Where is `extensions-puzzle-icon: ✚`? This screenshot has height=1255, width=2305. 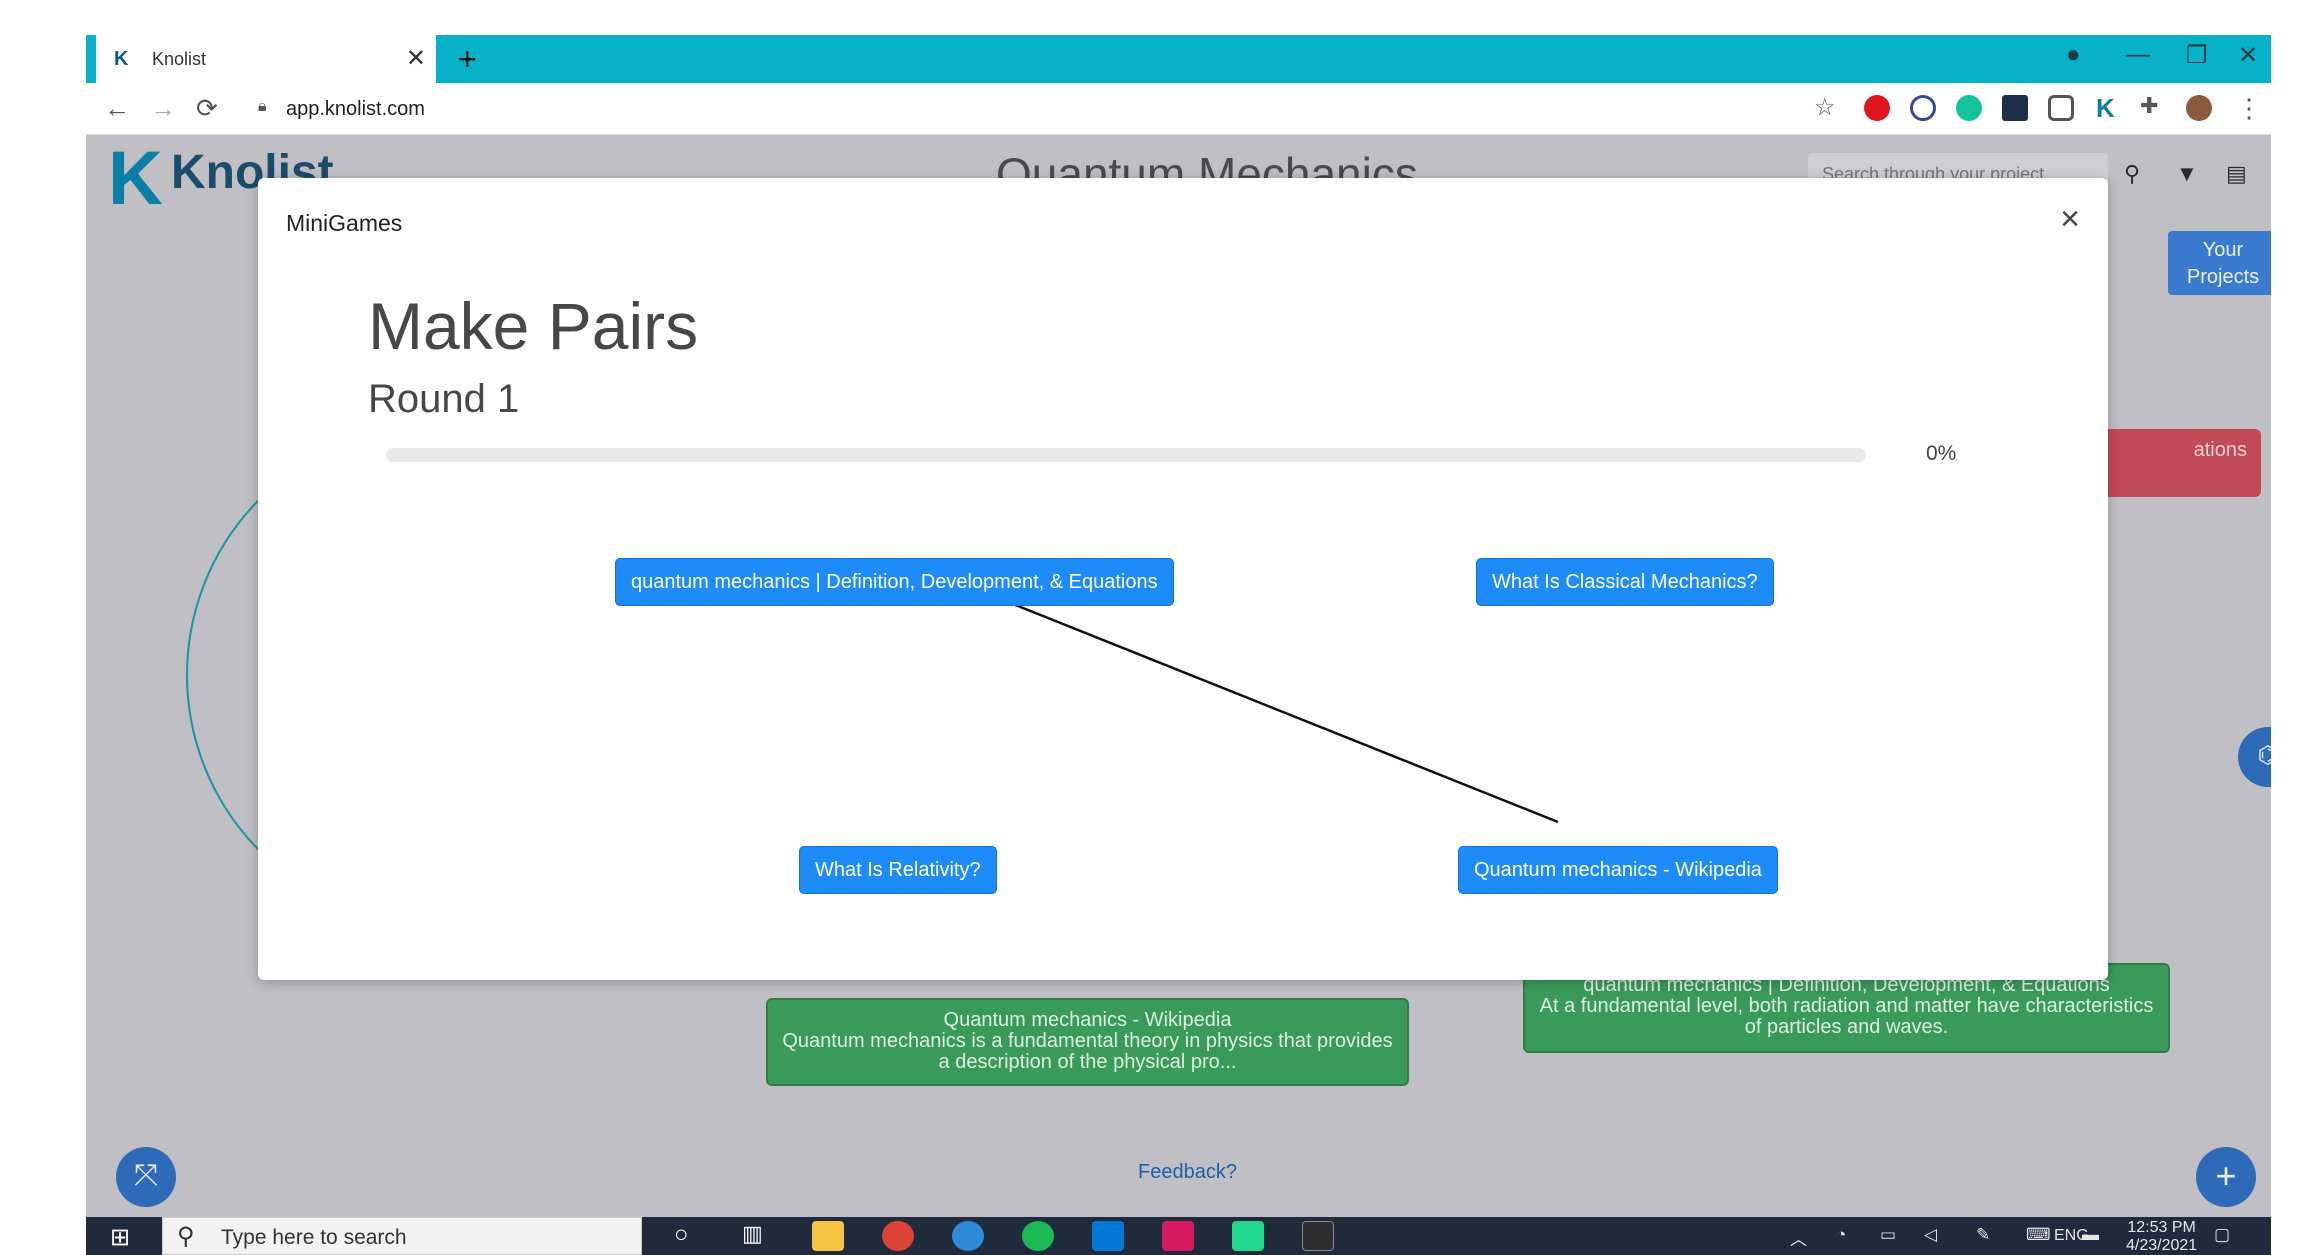 extensions-puzzle-icon: ✚ is located at coordinates (2149, 106).